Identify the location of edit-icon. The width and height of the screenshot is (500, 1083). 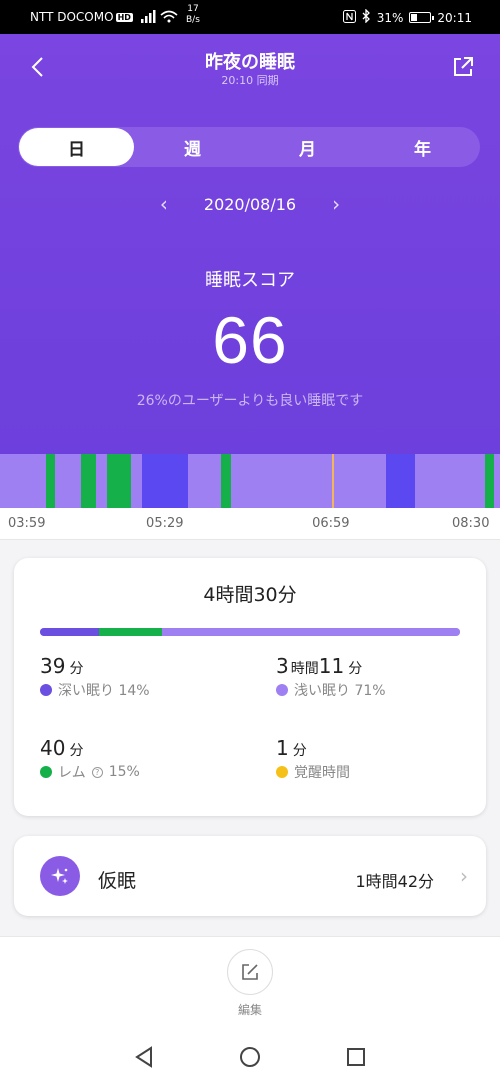
(250, 972).